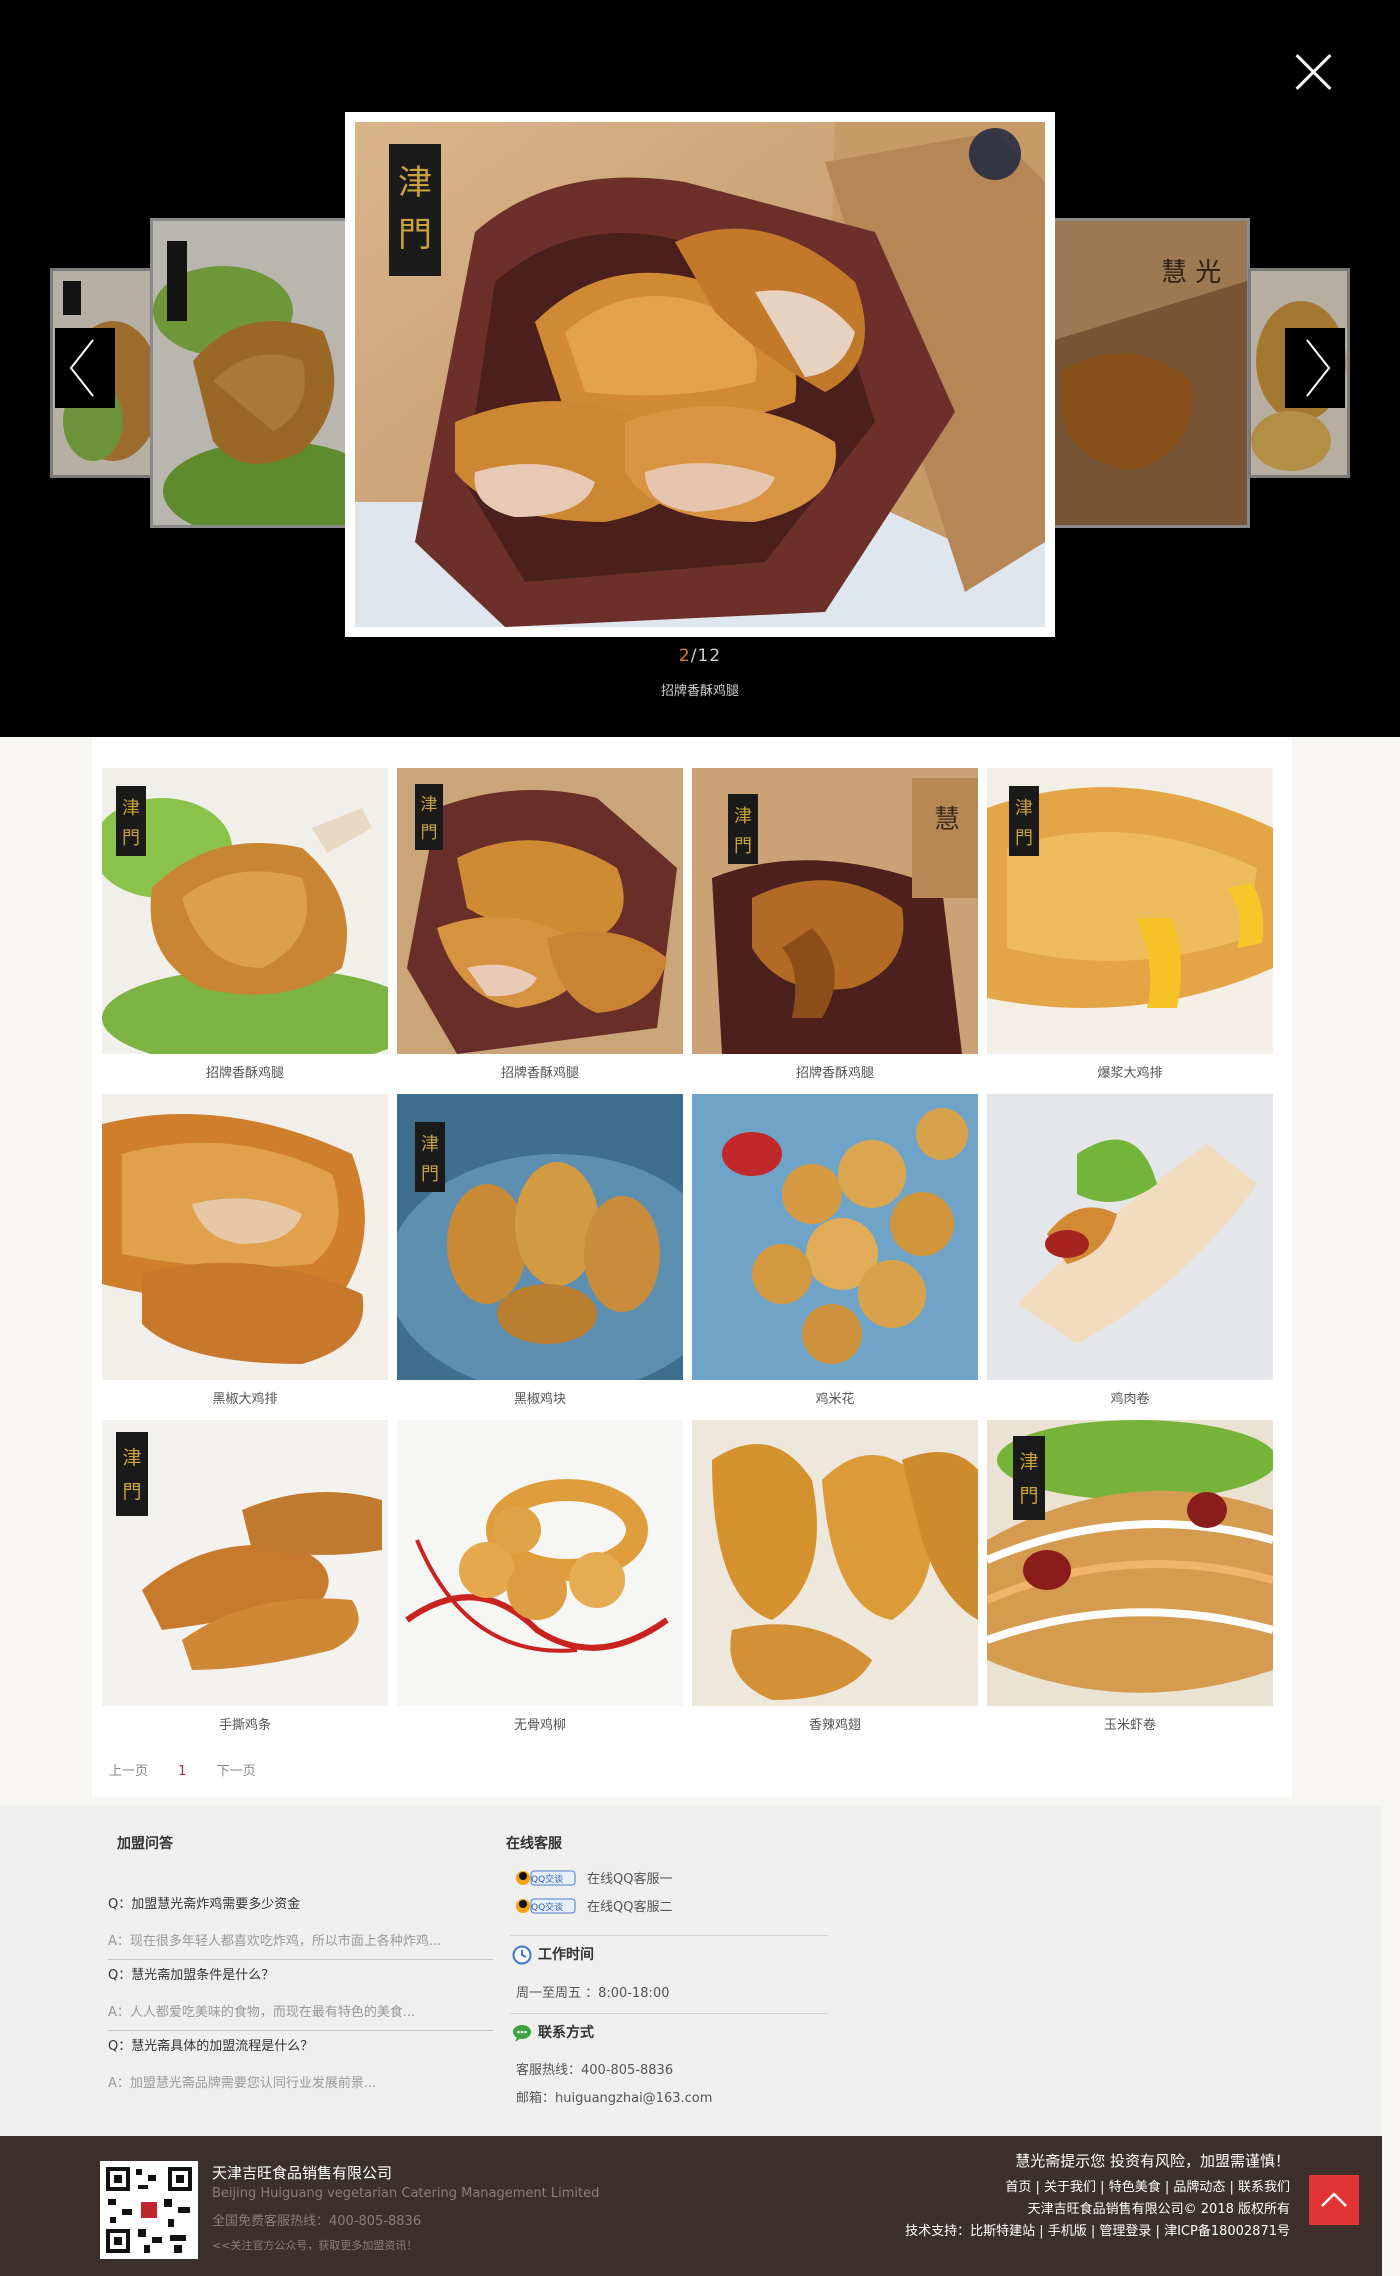  Describe the element at coordinates (835, 1563) in the screenshot. I see `spicy-chicken-wings-photo` at that location.